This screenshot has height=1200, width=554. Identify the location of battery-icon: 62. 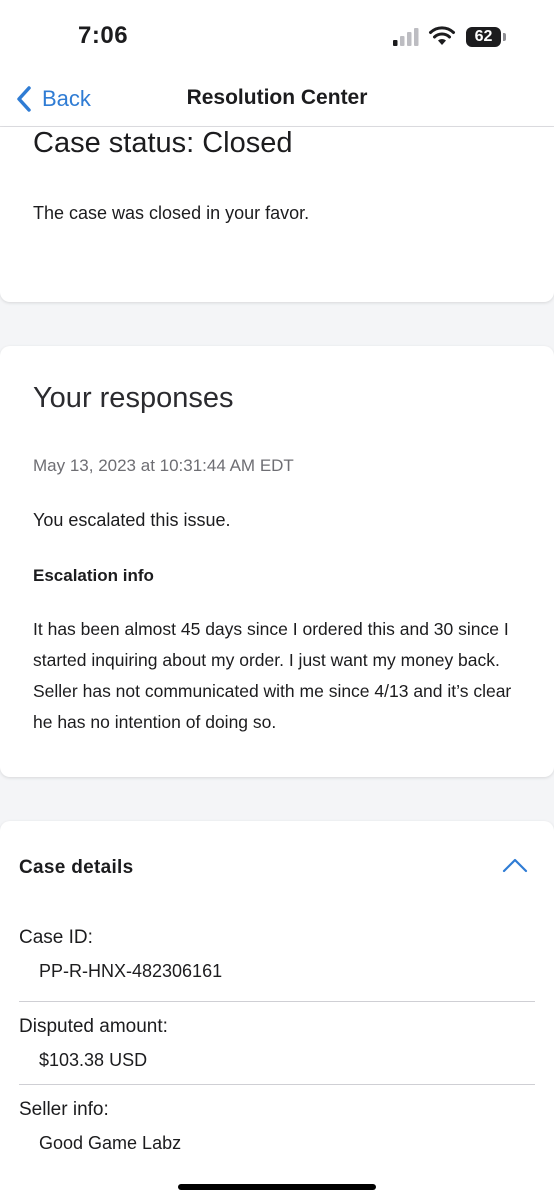
(483, 37).